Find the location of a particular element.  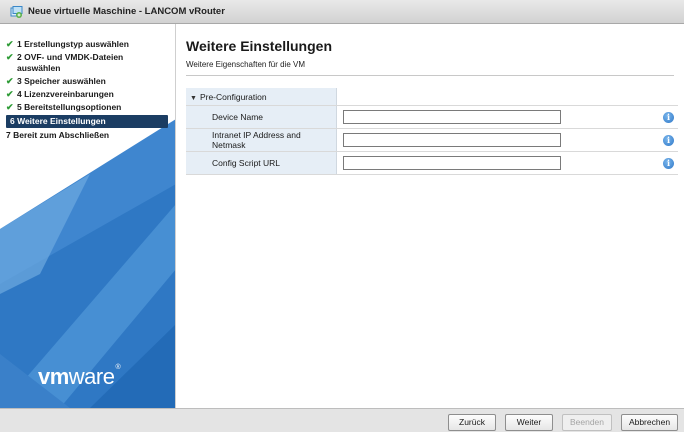

step-4: ✔ 4 Lizenzvereinbarungen is located at coordinates (87, 94).